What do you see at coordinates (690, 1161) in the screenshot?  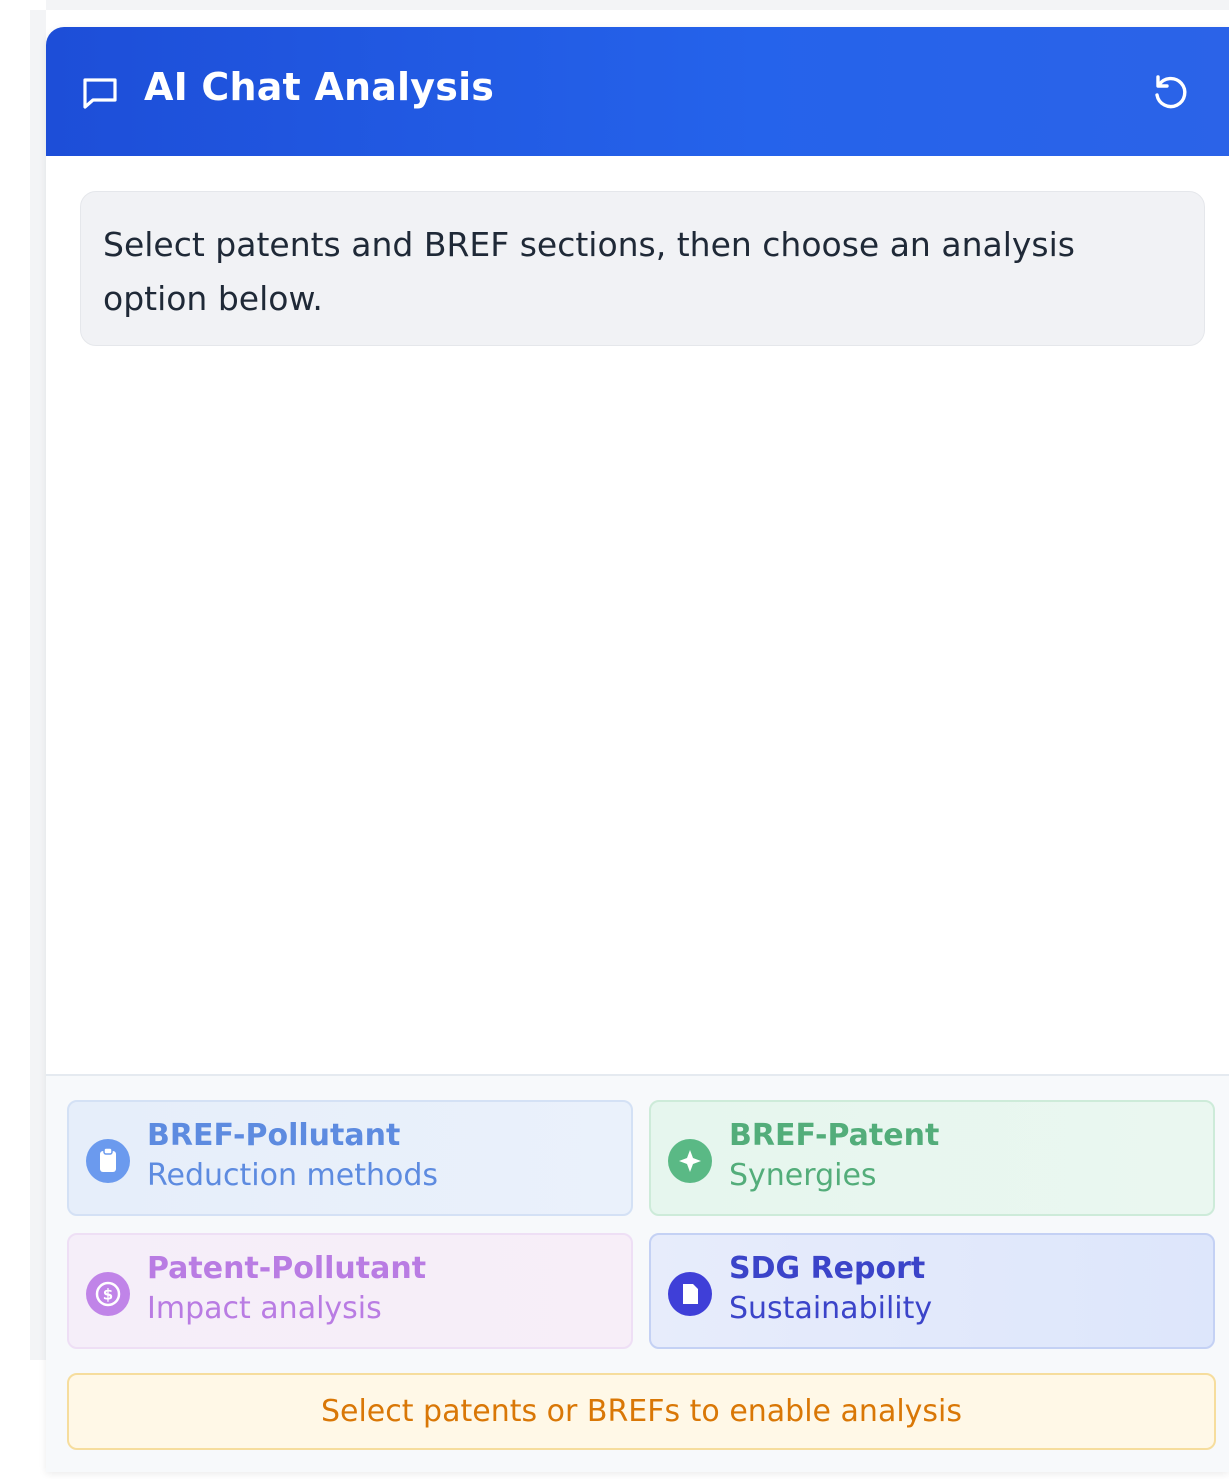 I see `sparkle-icon` at bounding box center [690, 1161].